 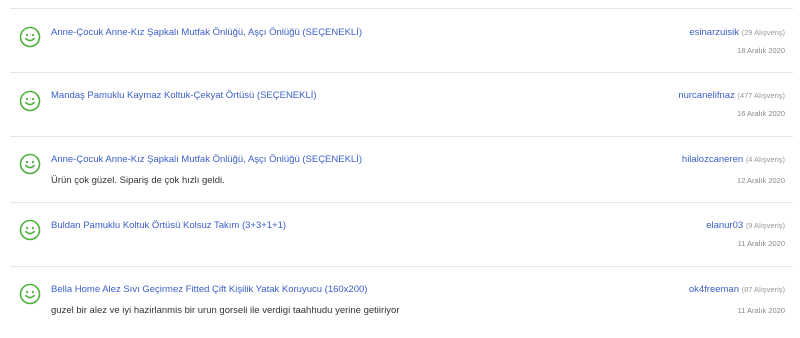 What do you see at coordinates (724, 225) in the screenshot?
I see `reviewer-username: elanur03` at bounding box center [724, 225].